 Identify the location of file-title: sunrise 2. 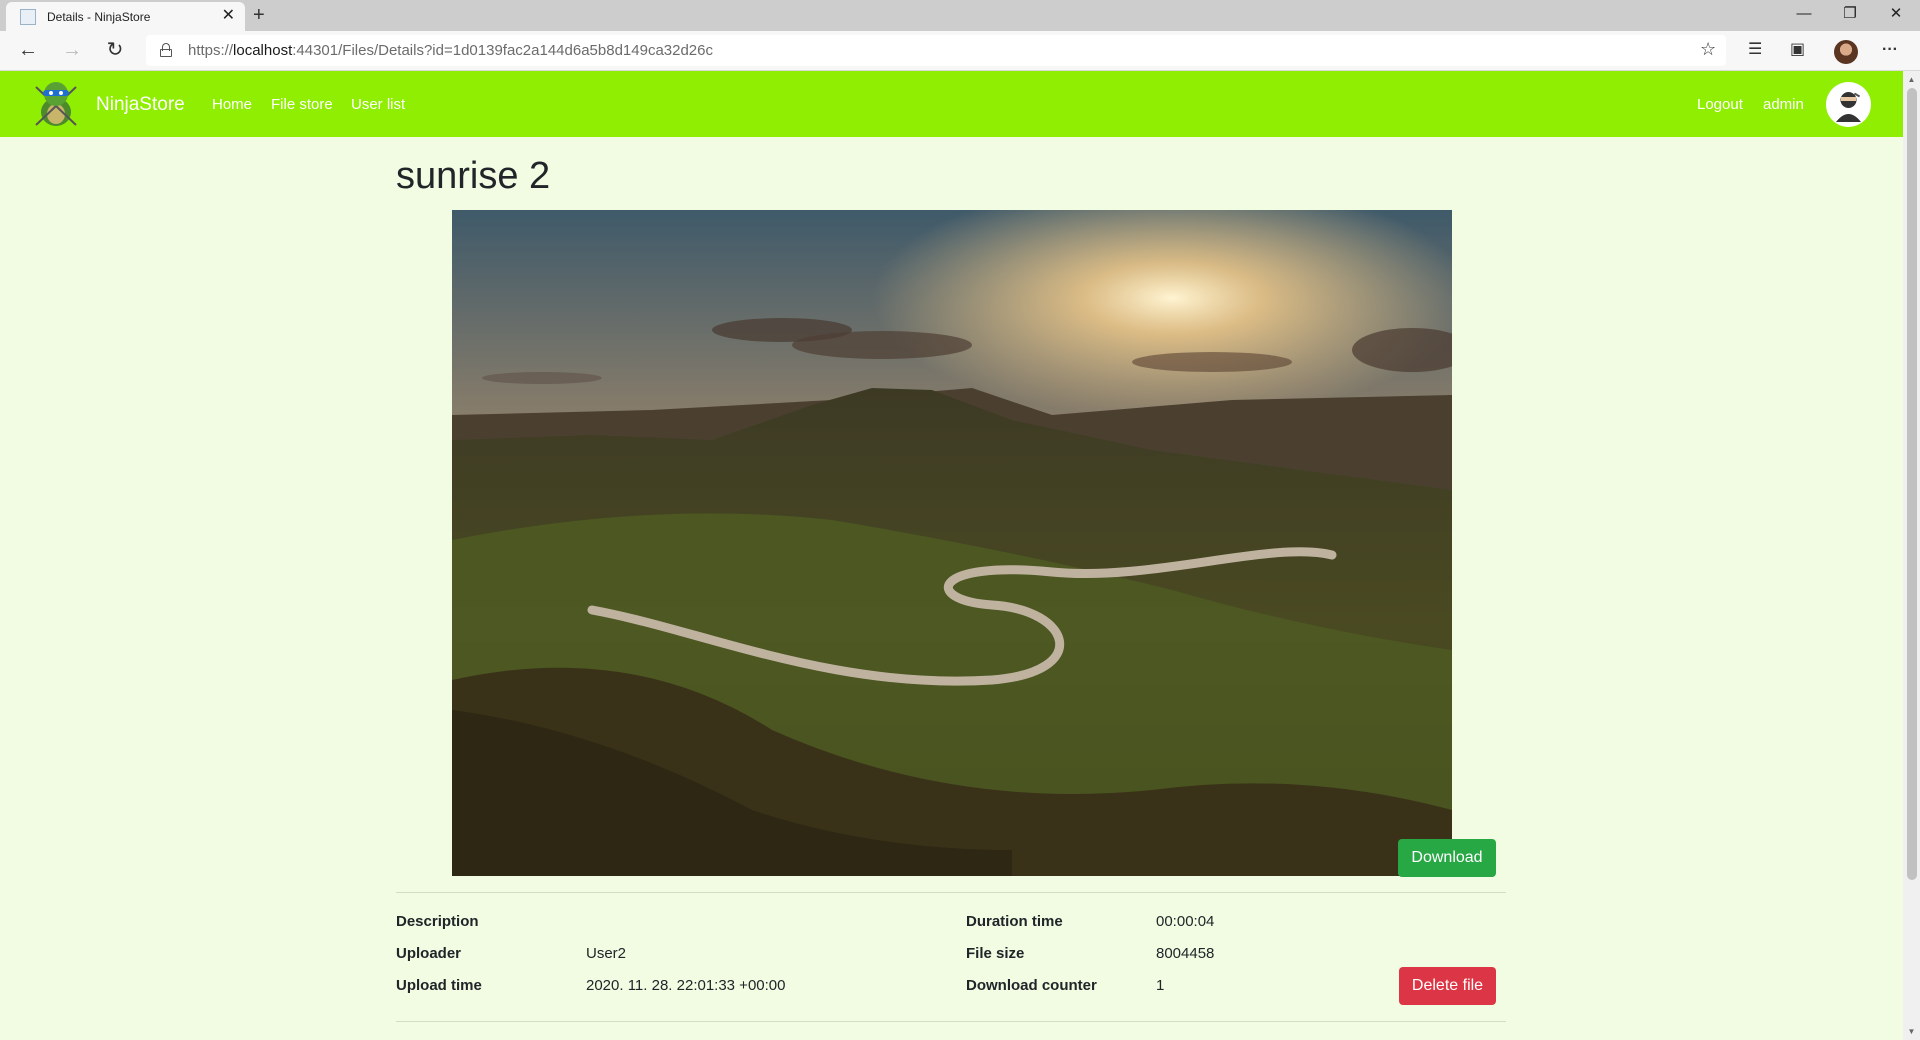
(473, 176).